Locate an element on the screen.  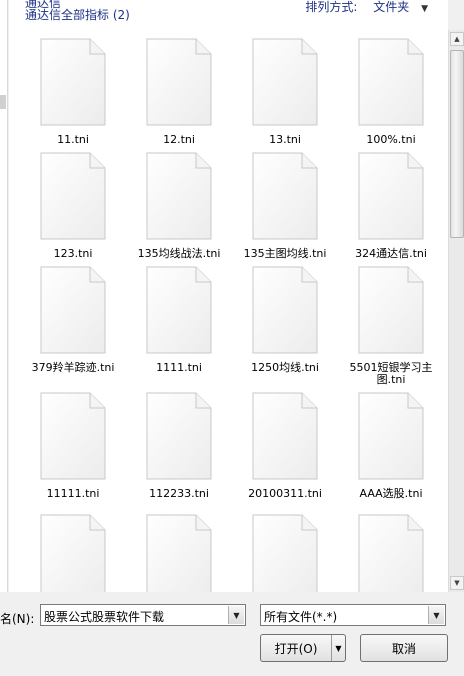
file-name-label: 11111.tni is located at coordinates (73, 494).